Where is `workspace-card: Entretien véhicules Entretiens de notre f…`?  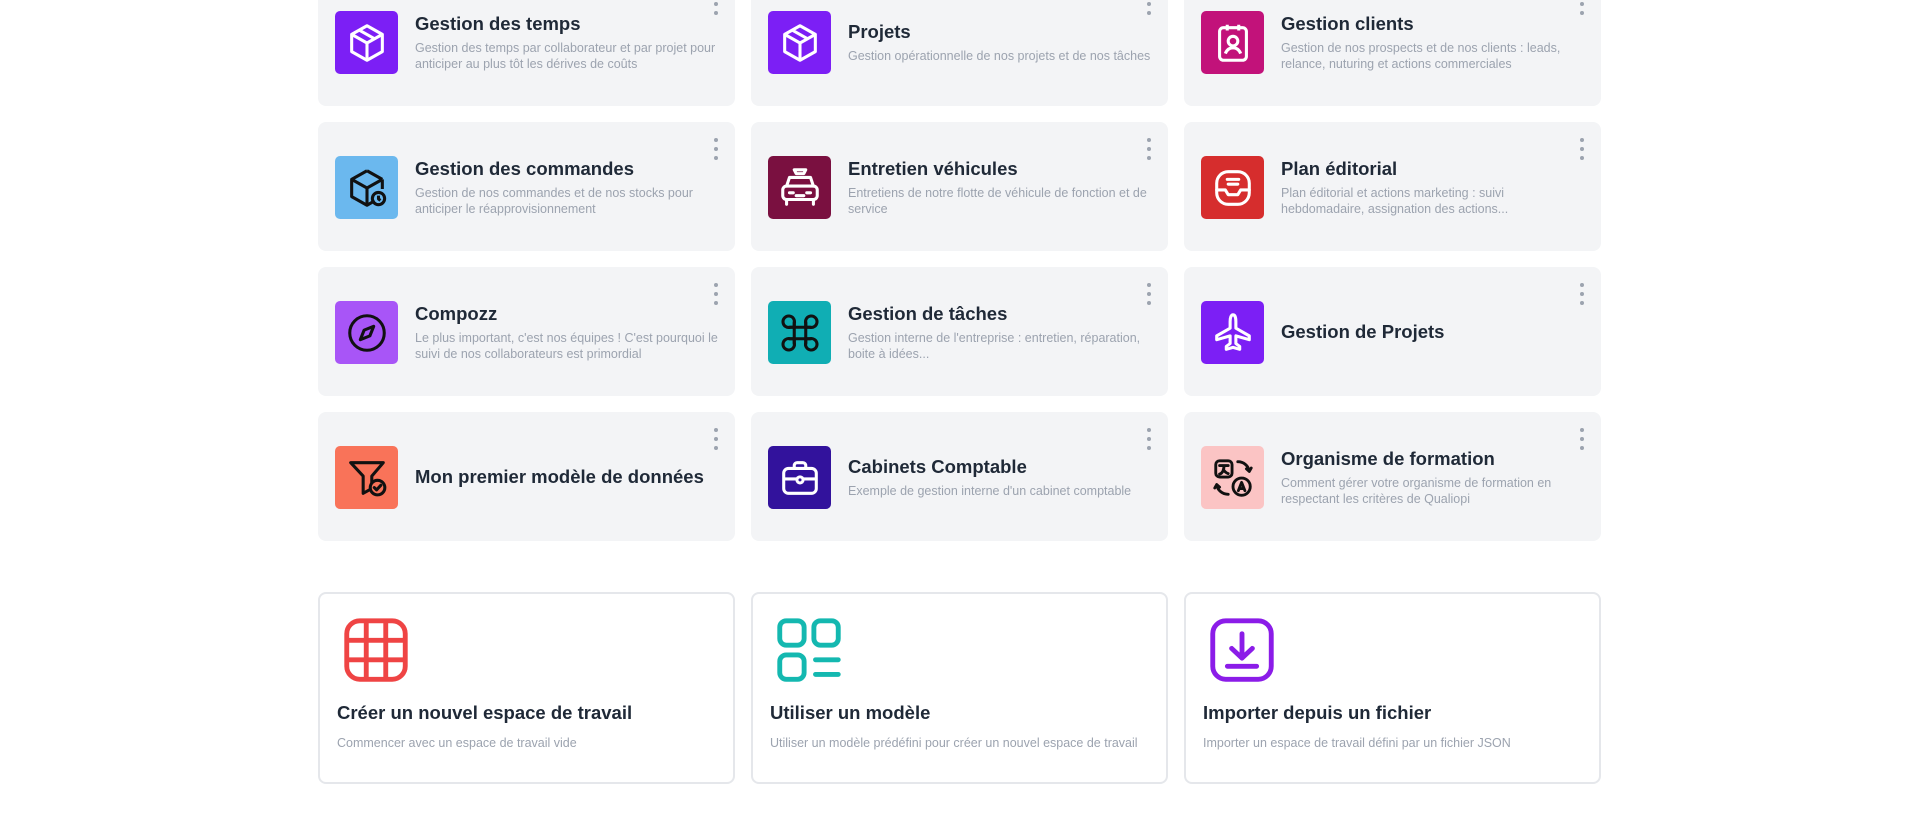
workspace-card: Entretien véhicules Entretiens de notre f… is located at coordinates (959, 186).